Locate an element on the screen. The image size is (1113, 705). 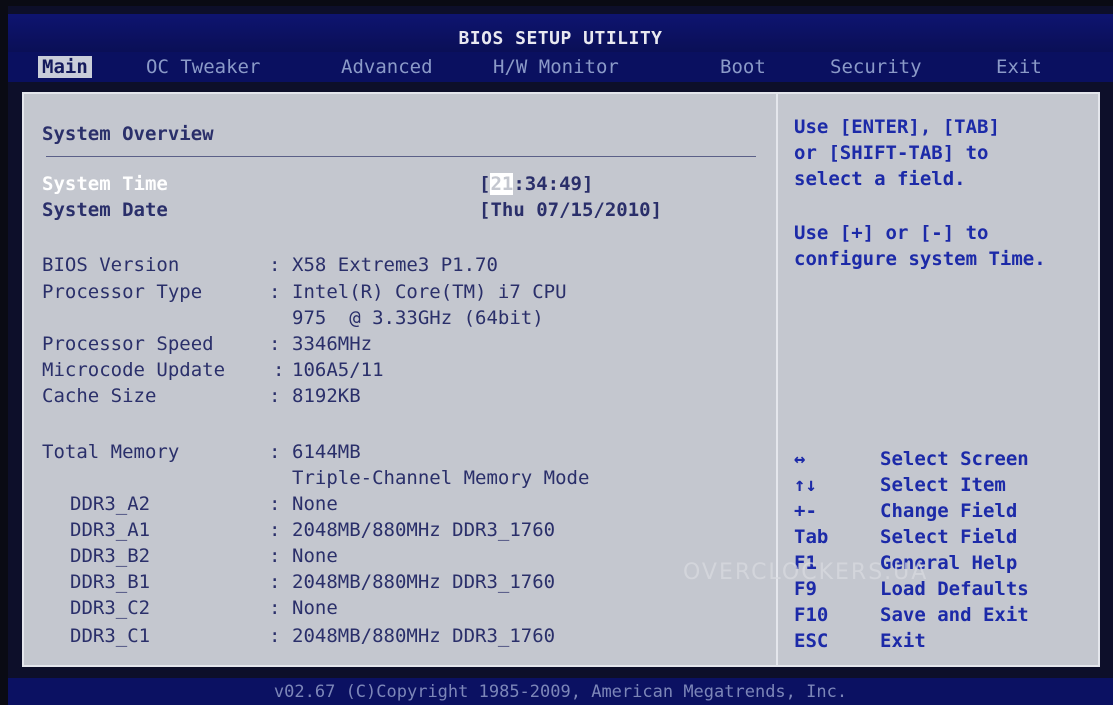
memory-slot-label: DDR3_B1 is located at coordinates (110, 582).